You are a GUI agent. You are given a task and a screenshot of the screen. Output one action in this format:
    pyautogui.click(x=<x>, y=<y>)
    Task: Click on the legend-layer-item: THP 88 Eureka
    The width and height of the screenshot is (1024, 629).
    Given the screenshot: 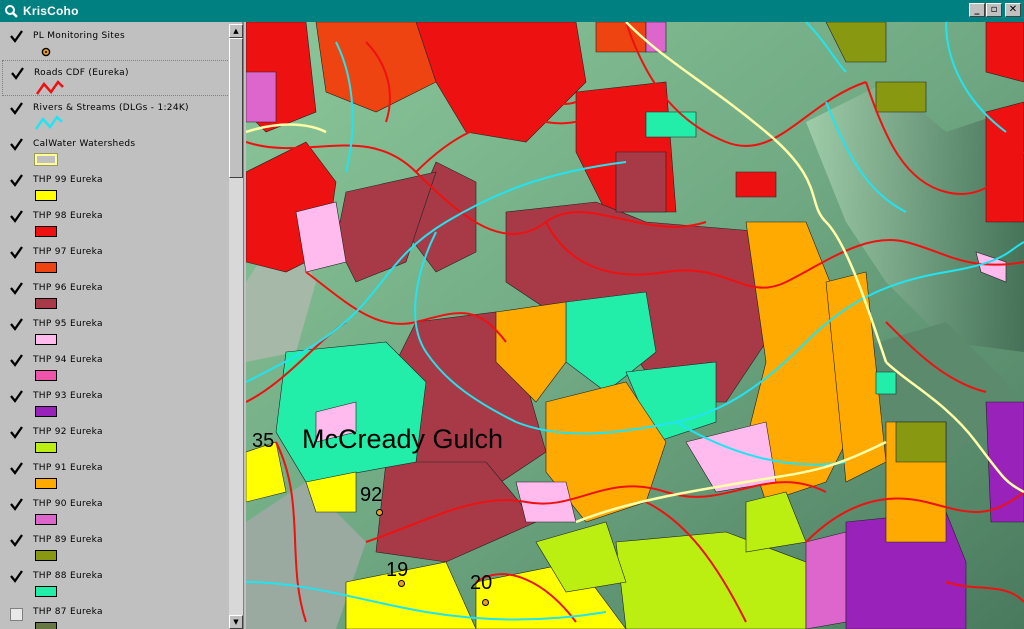 What is the action you would take?
    pyautogui.click(x=116, y=582)
    